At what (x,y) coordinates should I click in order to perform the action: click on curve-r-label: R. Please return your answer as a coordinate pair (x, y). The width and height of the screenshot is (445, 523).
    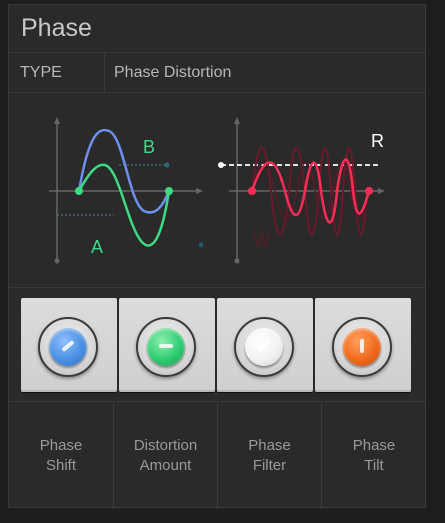
    Looking at the image, I should click on (377, 141).